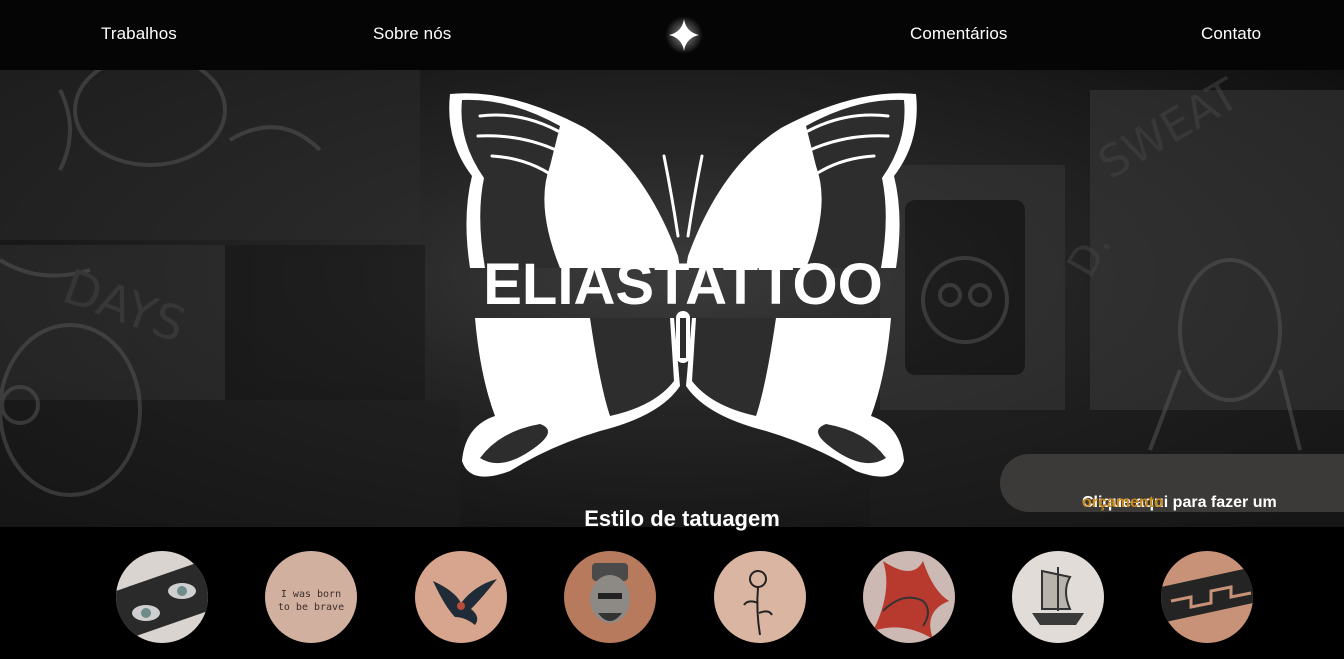 This screenshot has height=659, width=1344. Describe the element at coordinates (162, 597) in the screenshot. I see `realism-eyes-tattoo-thumbnail` at that location.